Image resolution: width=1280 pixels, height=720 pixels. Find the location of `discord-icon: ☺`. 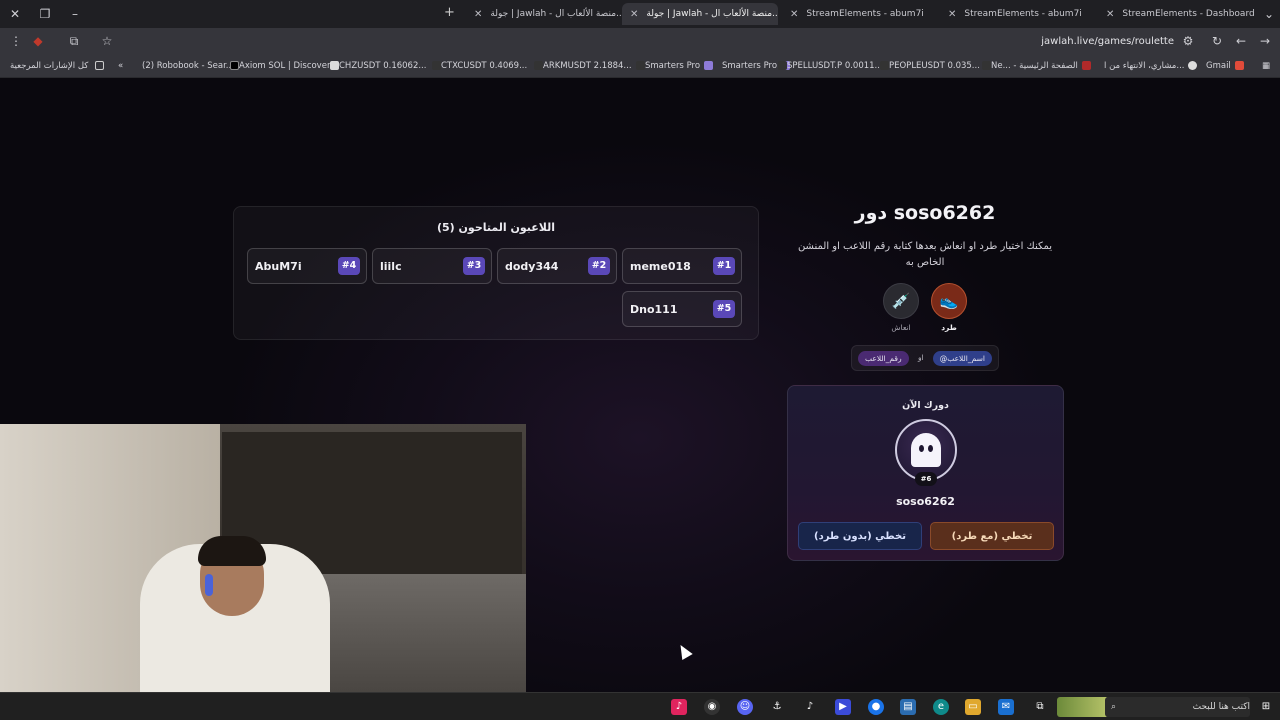

discord-icon: ☺ is located at coordinates (745, 707).